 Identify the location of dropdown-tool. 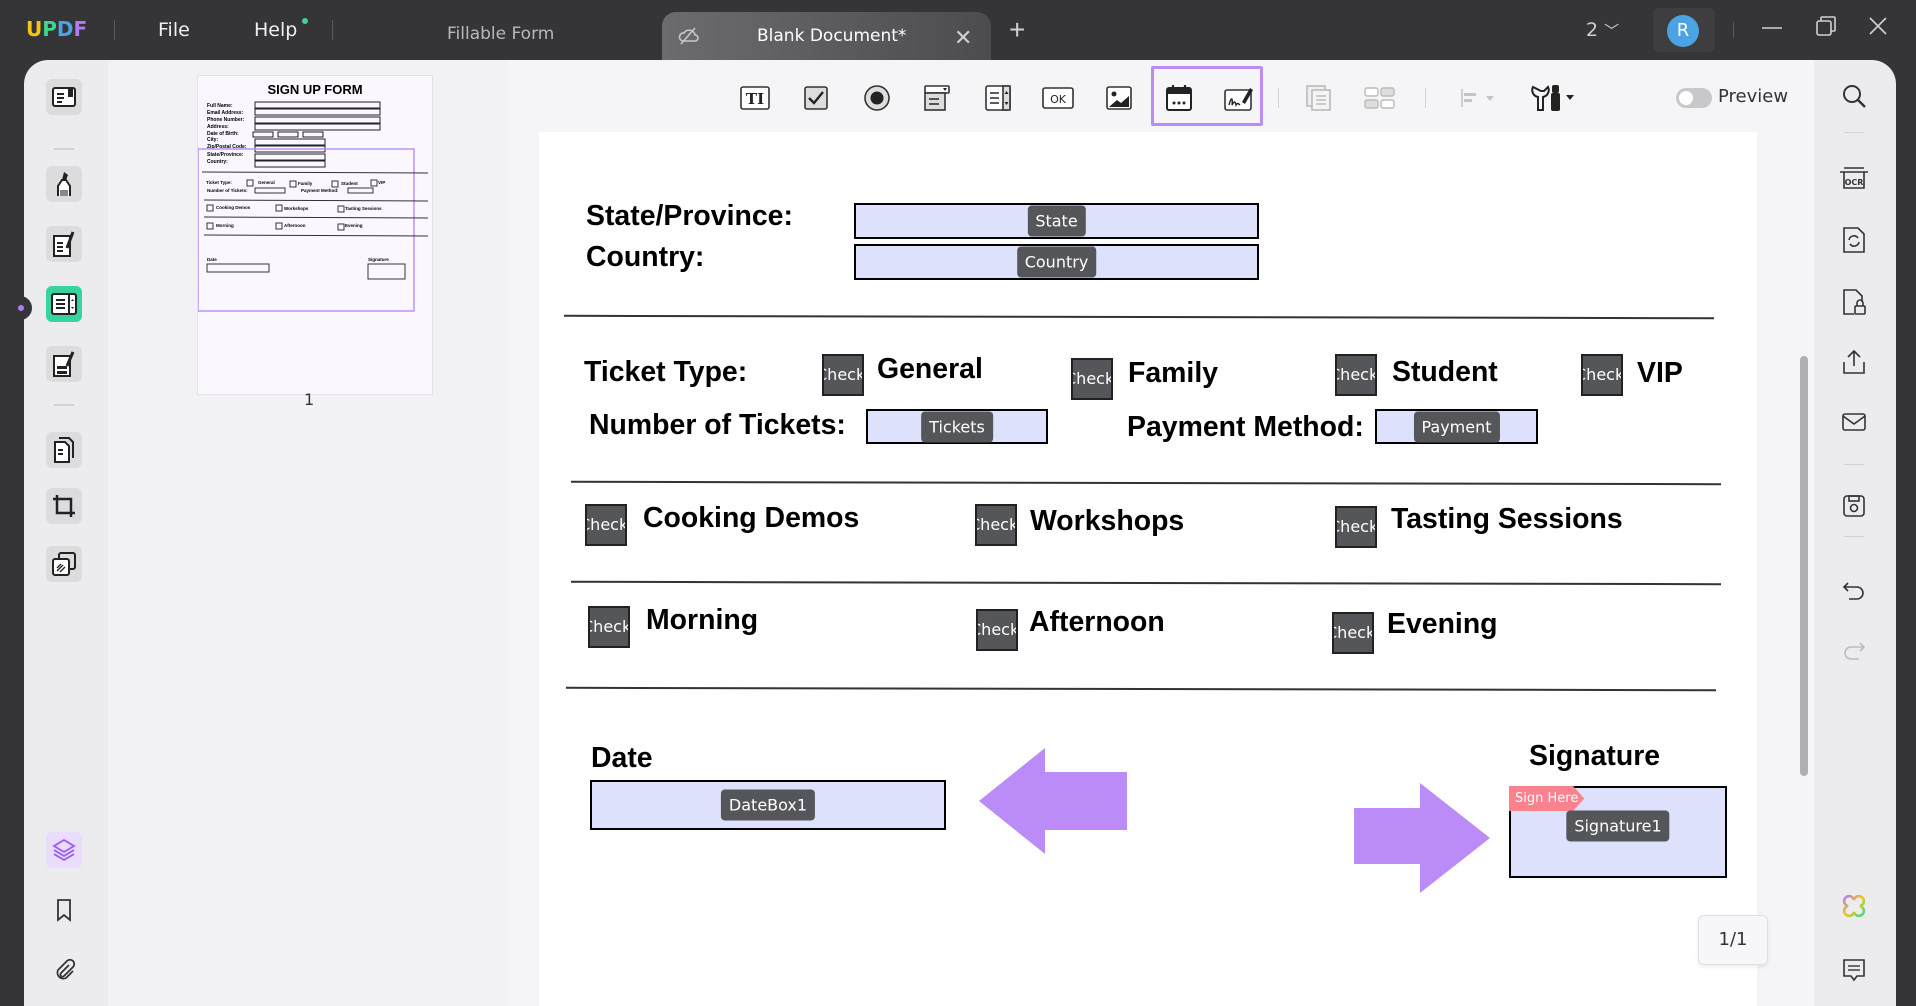
(937, 98).